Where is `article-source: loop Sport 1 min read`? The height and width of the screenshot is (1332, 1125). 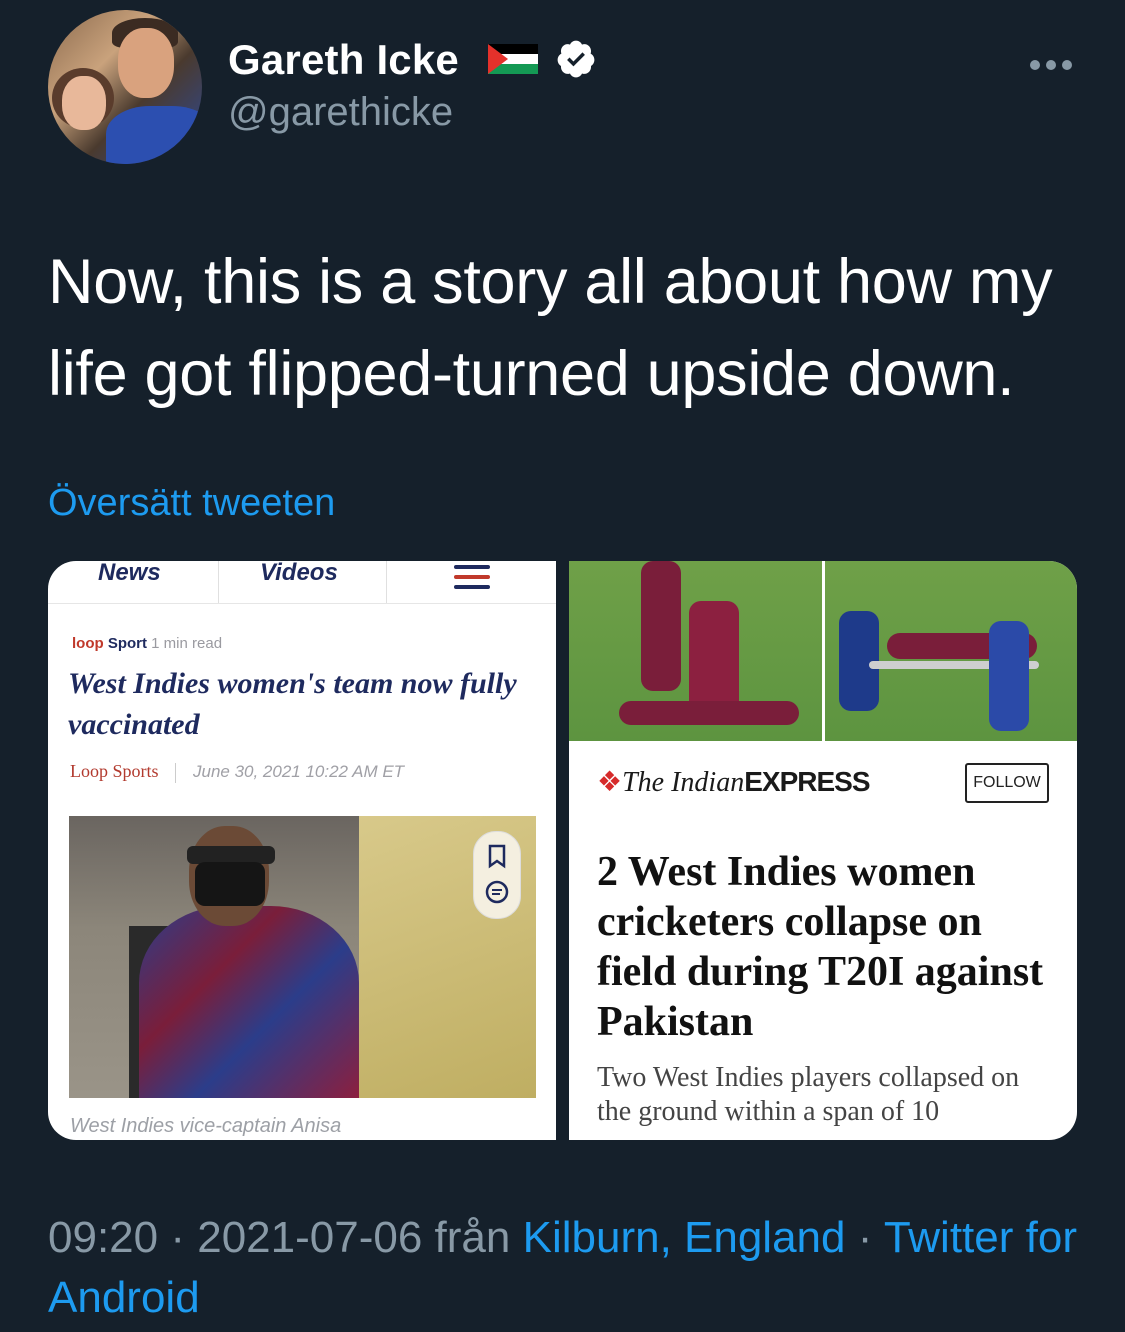 article-source: loop Sport 1 min read is located at coordinates (147, 643).